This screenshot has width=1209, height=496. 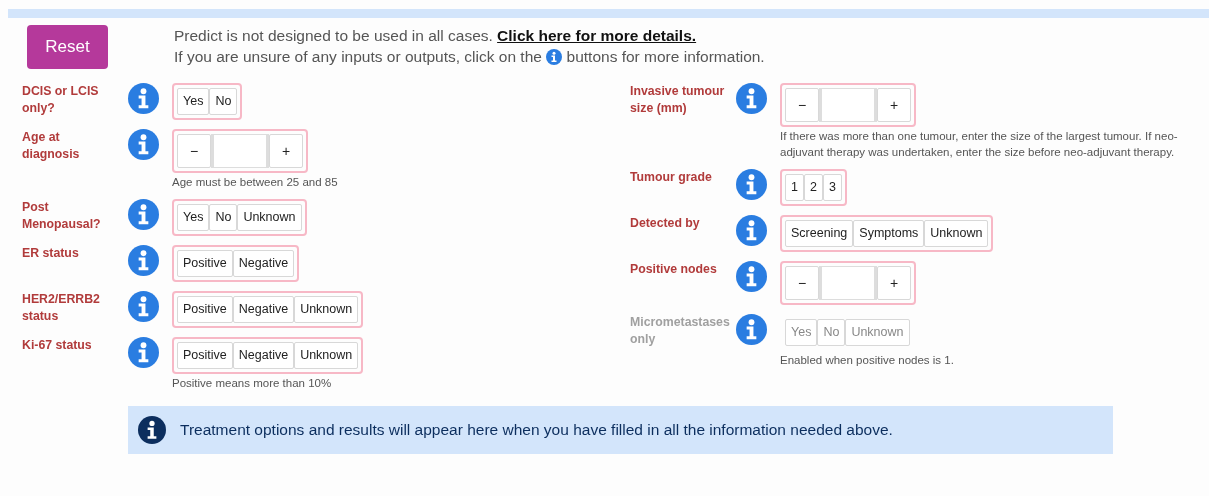 I want to click on field-label: Age at diagnosis, so click(x=51, y=146).